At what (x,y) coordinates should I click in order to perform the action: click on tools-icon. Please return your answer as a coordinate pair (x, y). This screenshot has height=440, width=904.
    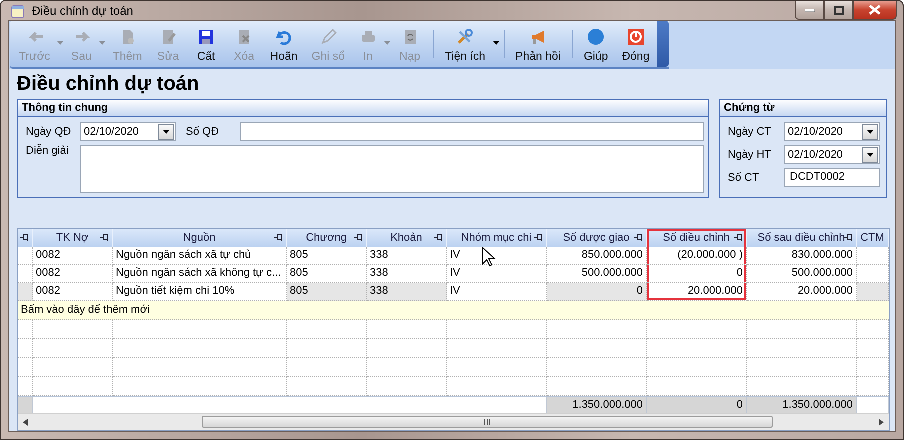
    Looking at the image, I should click on (465, 37).